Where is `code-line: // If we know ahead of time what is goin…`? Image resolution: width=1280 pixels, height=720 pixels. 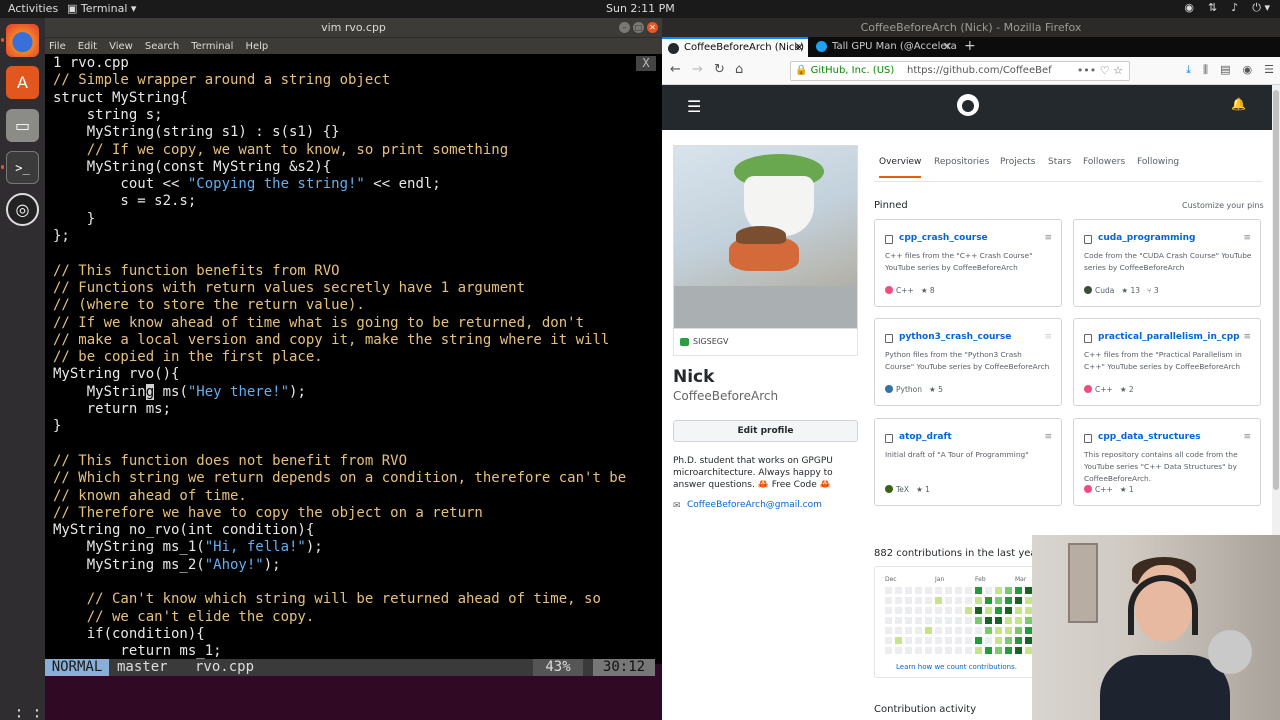 code-line: // If we know ahead of time what is goin… is located at coordinates (318, 323).